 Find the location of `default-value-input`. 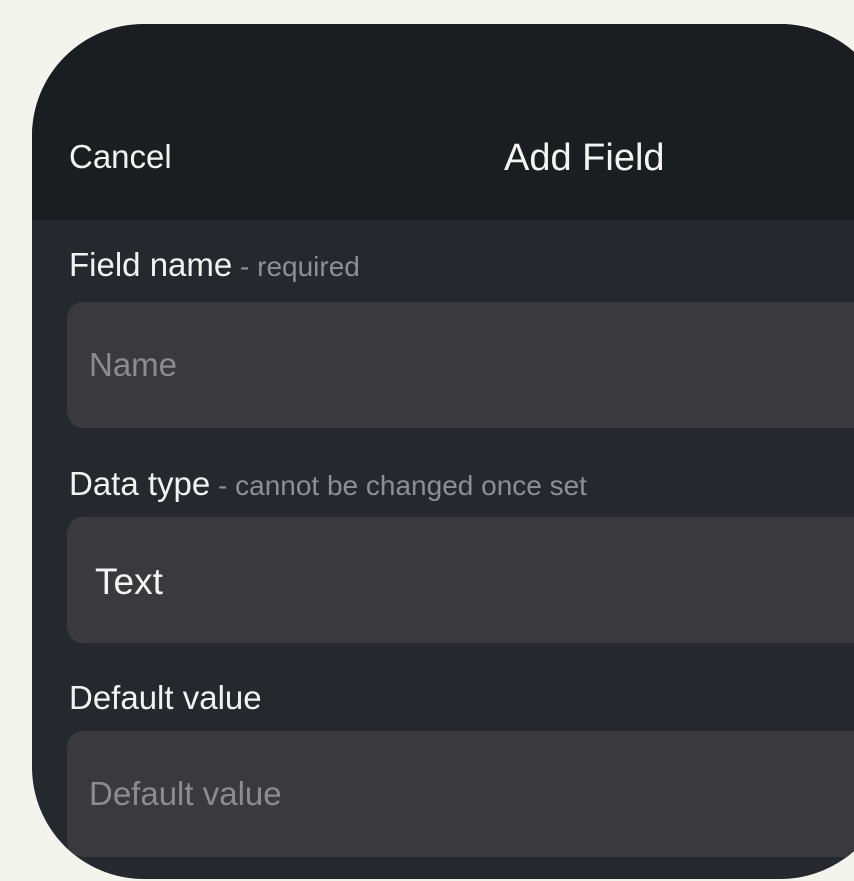

default-value-input is located at coordinates (471, 794).